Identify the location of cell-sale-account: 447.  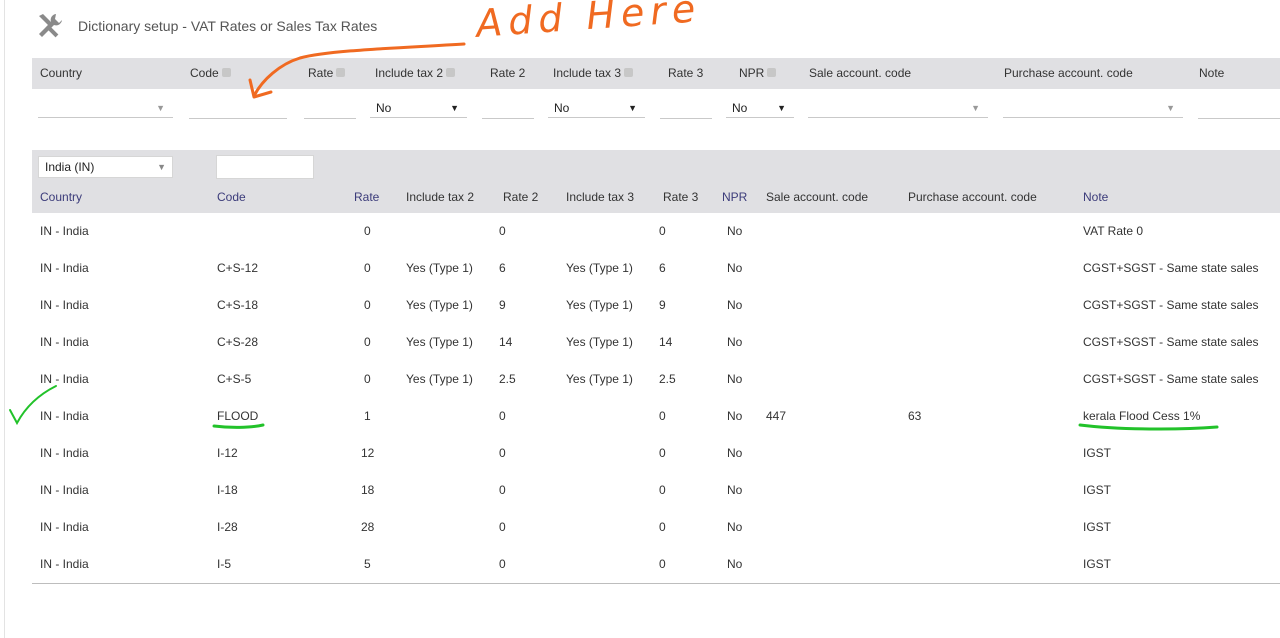
(776, 416).